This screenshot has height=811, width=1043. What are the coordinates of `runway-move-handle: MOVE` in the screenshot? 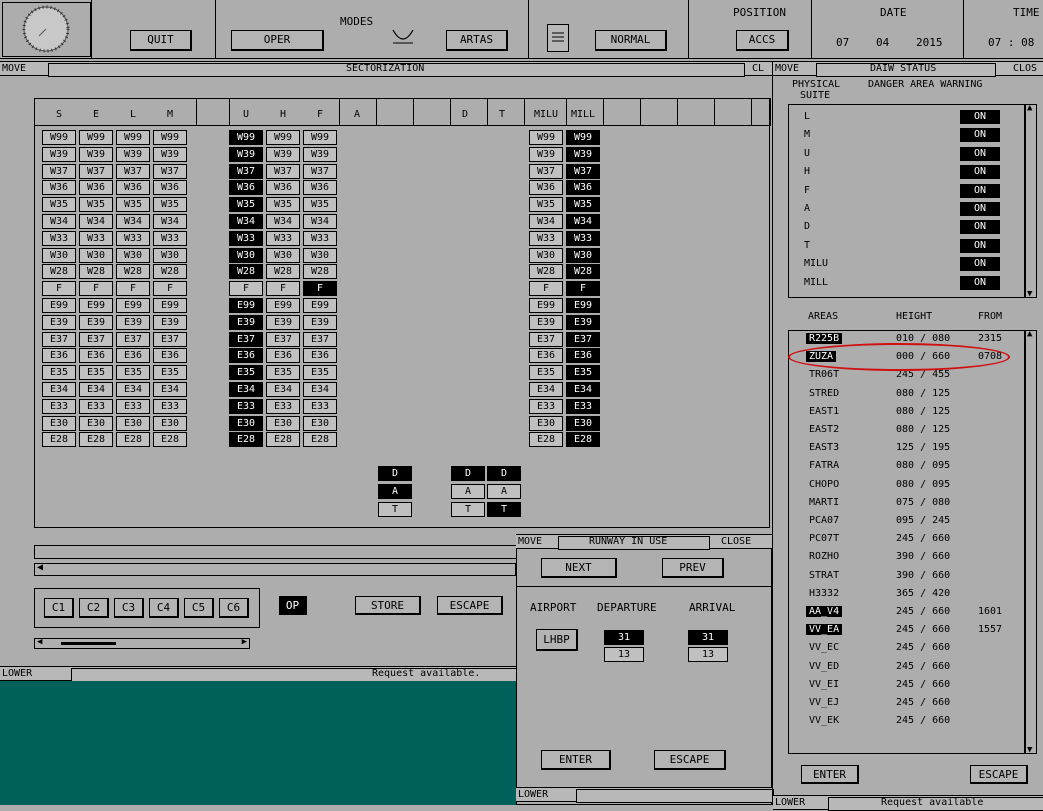 It's located at (530, 541).